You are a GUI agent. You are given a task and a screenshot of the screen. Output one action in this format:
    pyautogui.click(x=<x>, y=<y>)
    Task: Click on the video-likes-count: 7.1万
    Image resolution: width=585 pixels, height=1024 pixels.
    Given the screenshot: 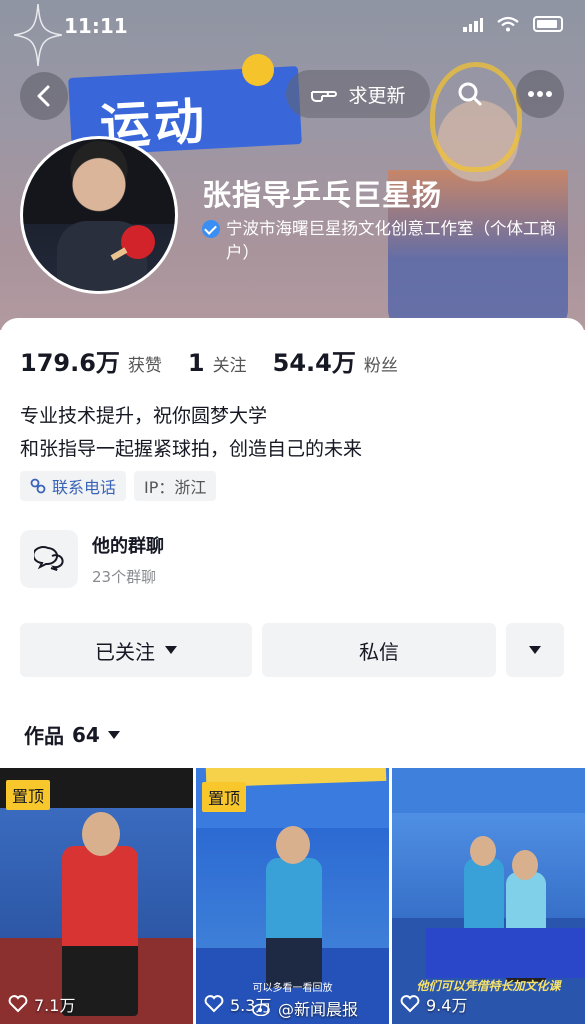 What is the action you would take?
    pyautogui.click(x=55, y=1005)
    